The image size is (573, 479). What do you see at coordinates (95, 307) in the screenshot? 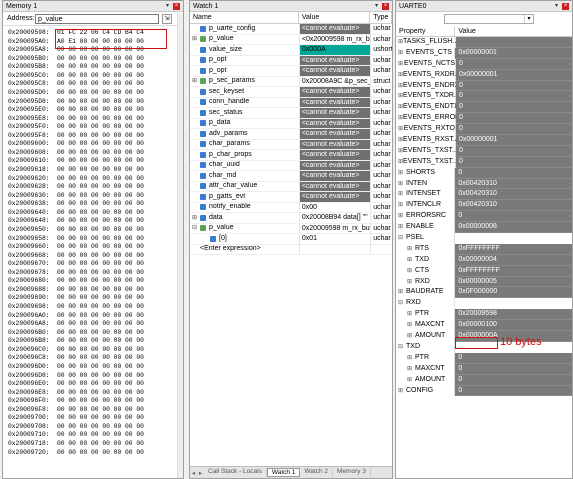
I see `memory-row: 0x20009698: 00 00 00 00 00 00 00 00` at bounding box center [95, 307].